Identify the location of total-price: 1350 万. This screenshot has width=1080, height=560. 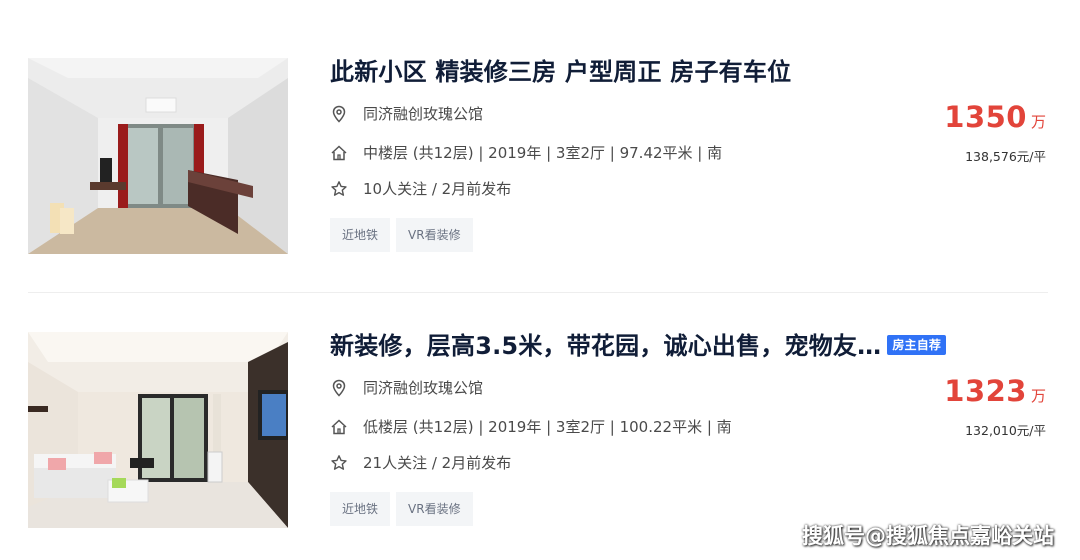
(995, 117).